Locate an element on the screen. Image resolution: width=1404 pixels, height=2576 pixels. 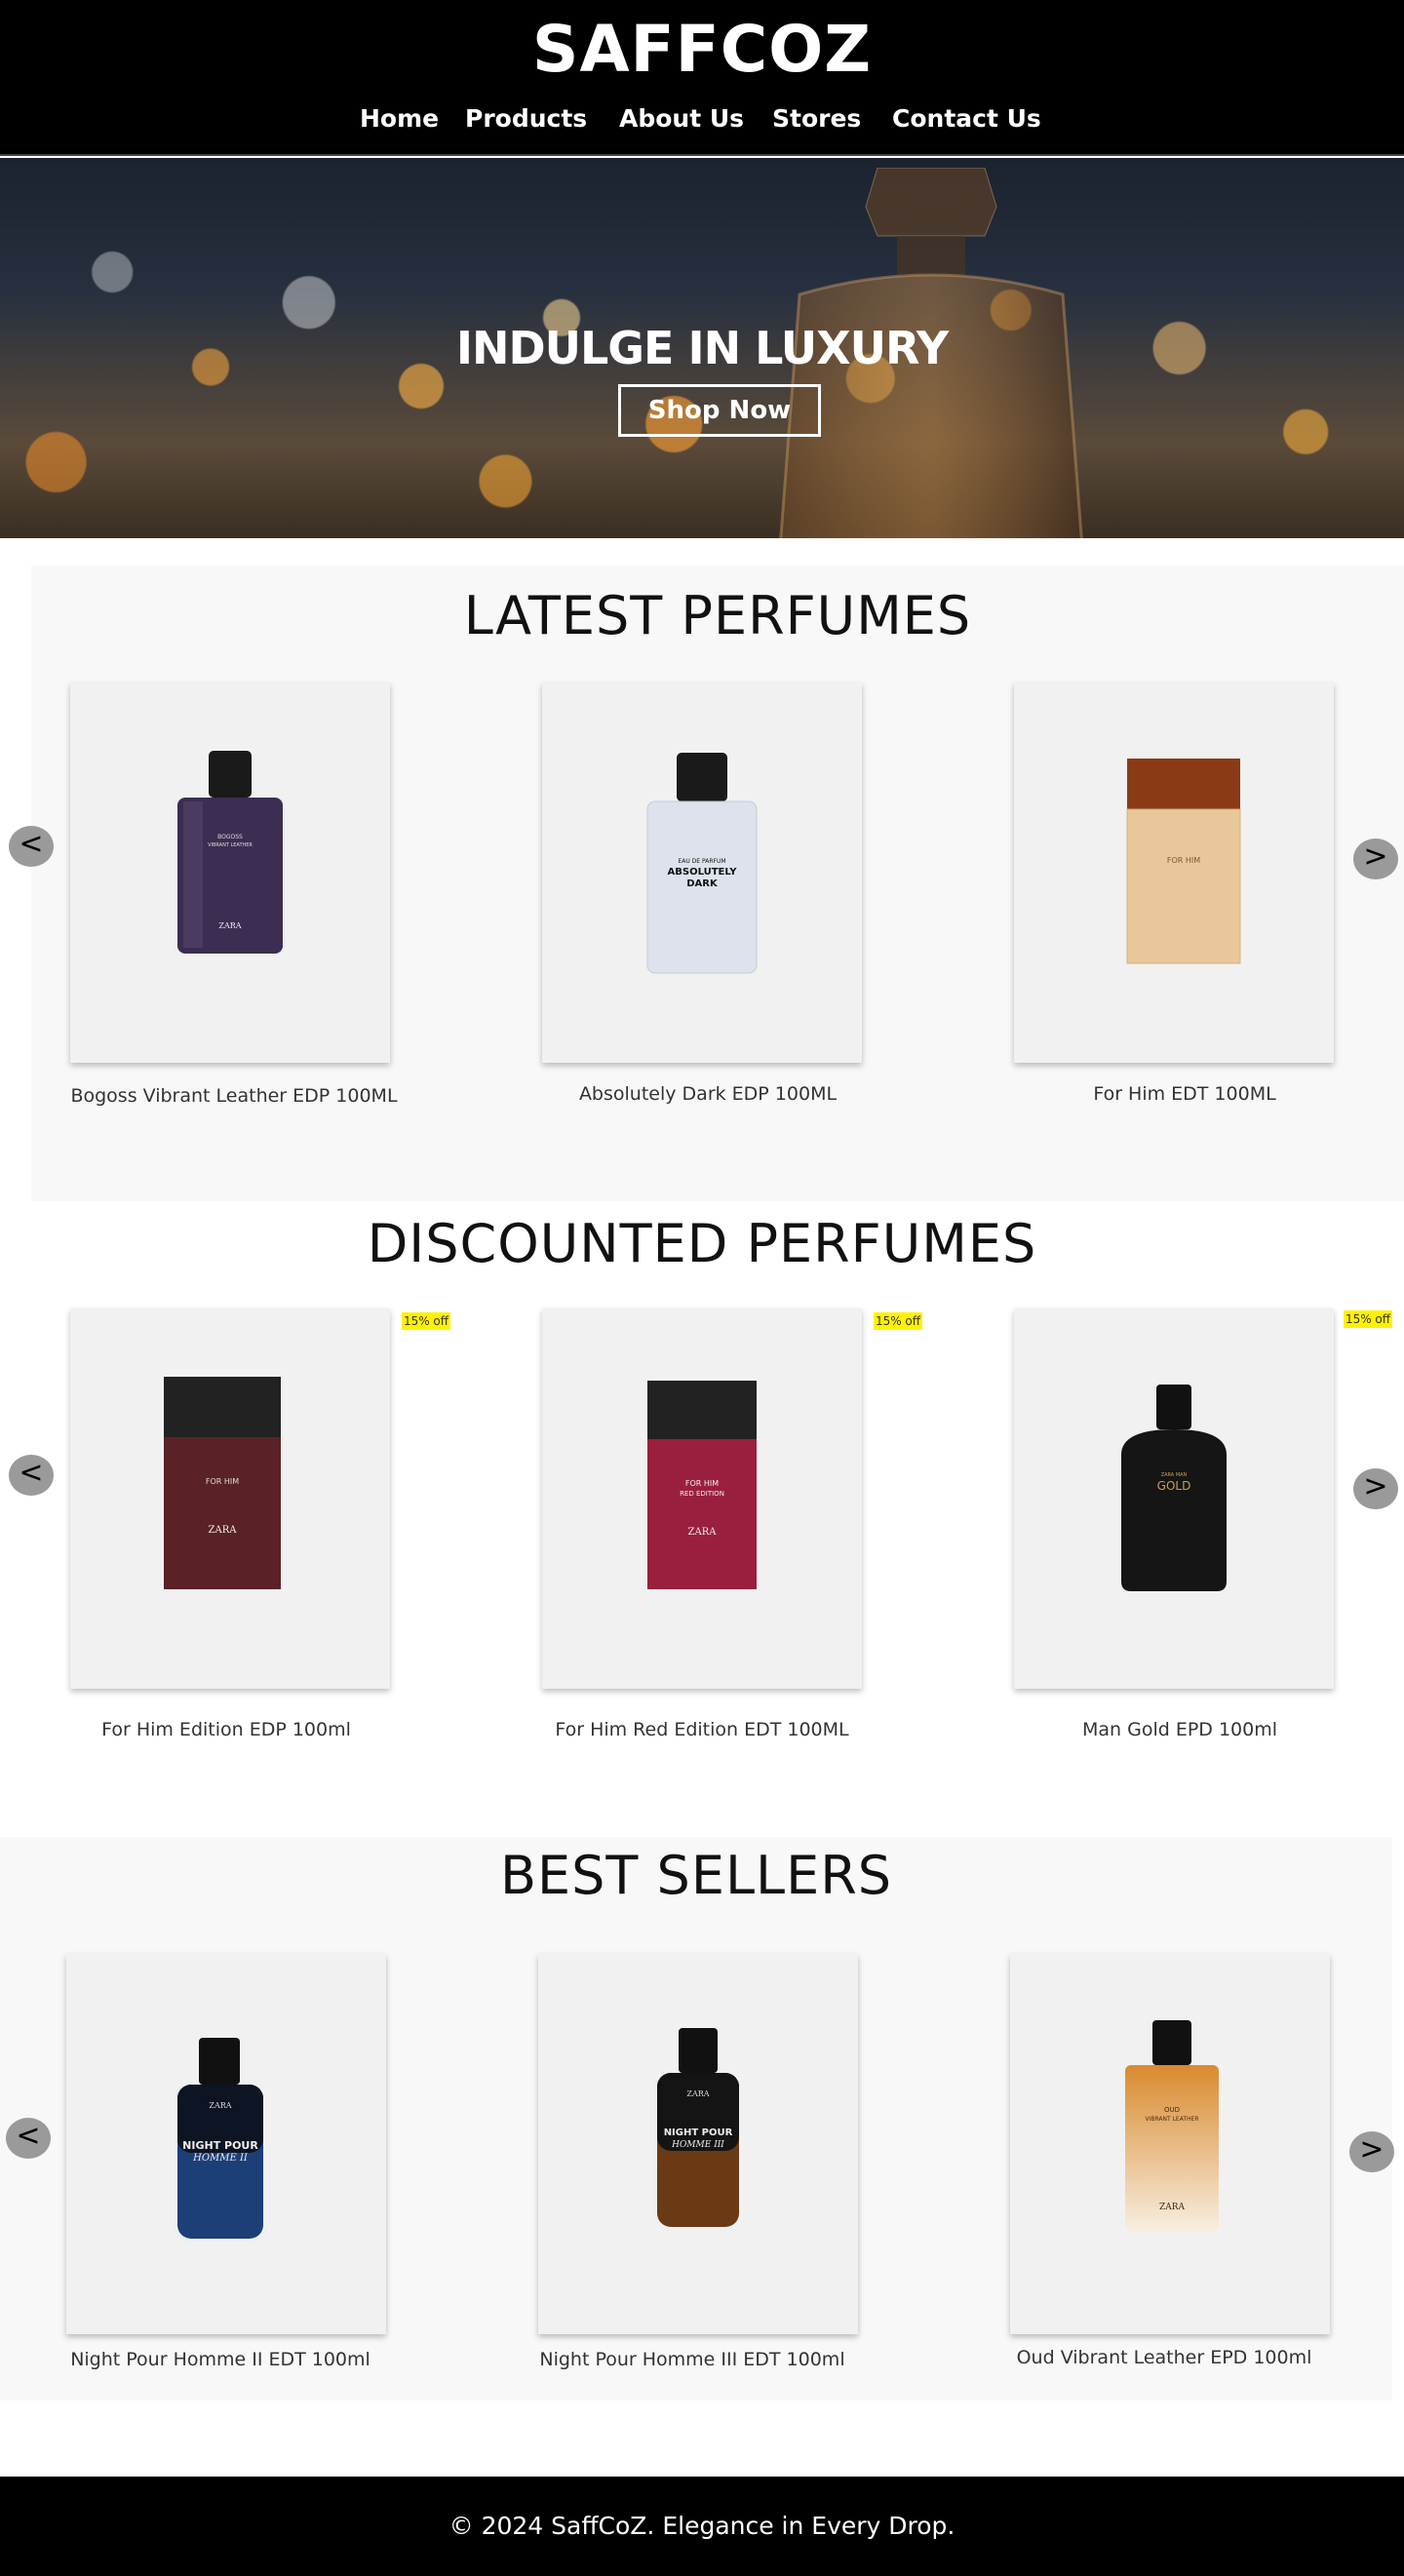
latest-next-arrow: > is located at coordinates (1375, 859).